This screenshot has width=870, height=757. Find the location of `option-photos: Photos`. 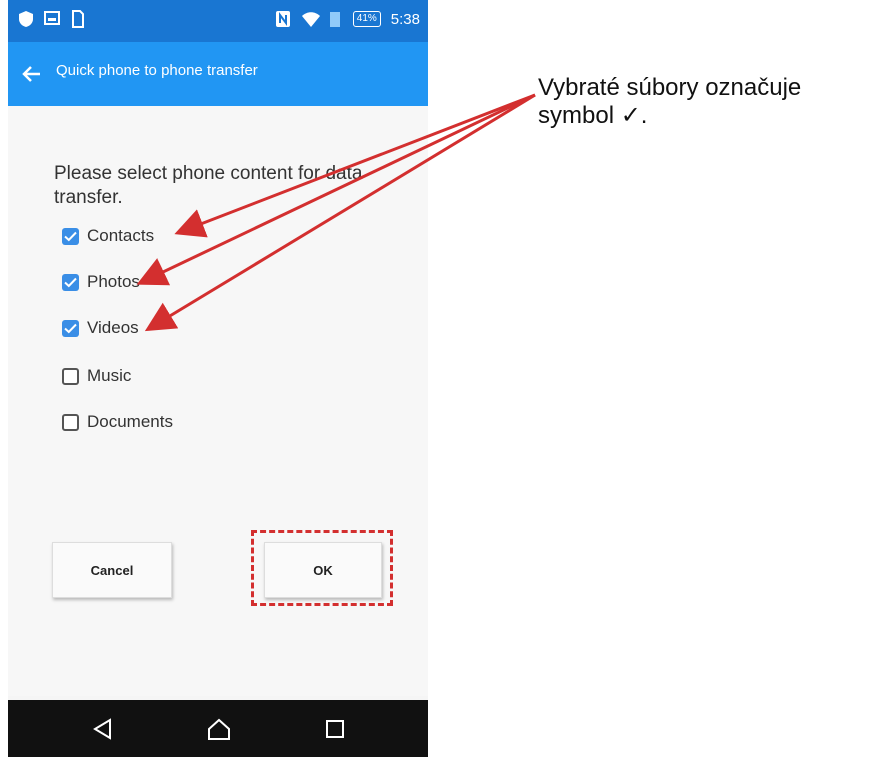

option-photos: Photos is located at coordinates (101, 282).